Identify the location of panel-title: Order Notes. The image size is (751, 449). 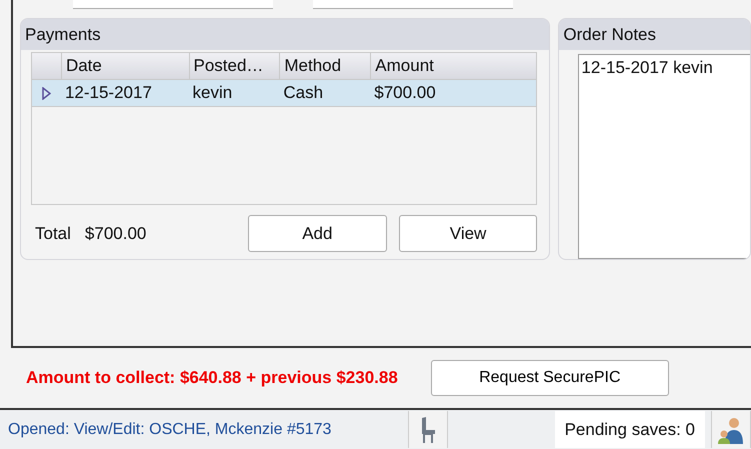
(654, 34).